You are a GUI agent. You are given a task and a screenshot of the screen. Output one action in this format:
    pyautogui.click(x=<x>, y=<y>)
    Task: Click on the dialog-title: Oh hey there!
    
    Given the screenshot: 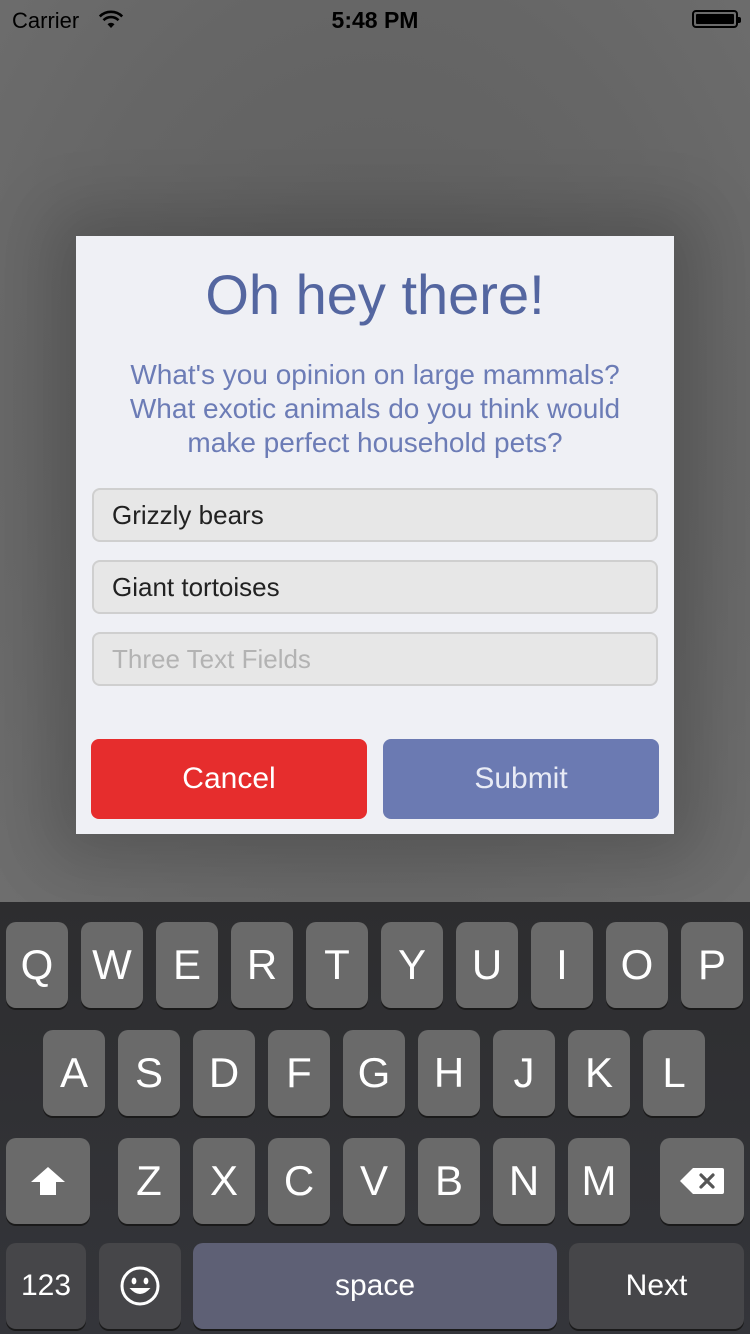 What is the action you would take?
    pyautogui.click(x=375, y=294)
    